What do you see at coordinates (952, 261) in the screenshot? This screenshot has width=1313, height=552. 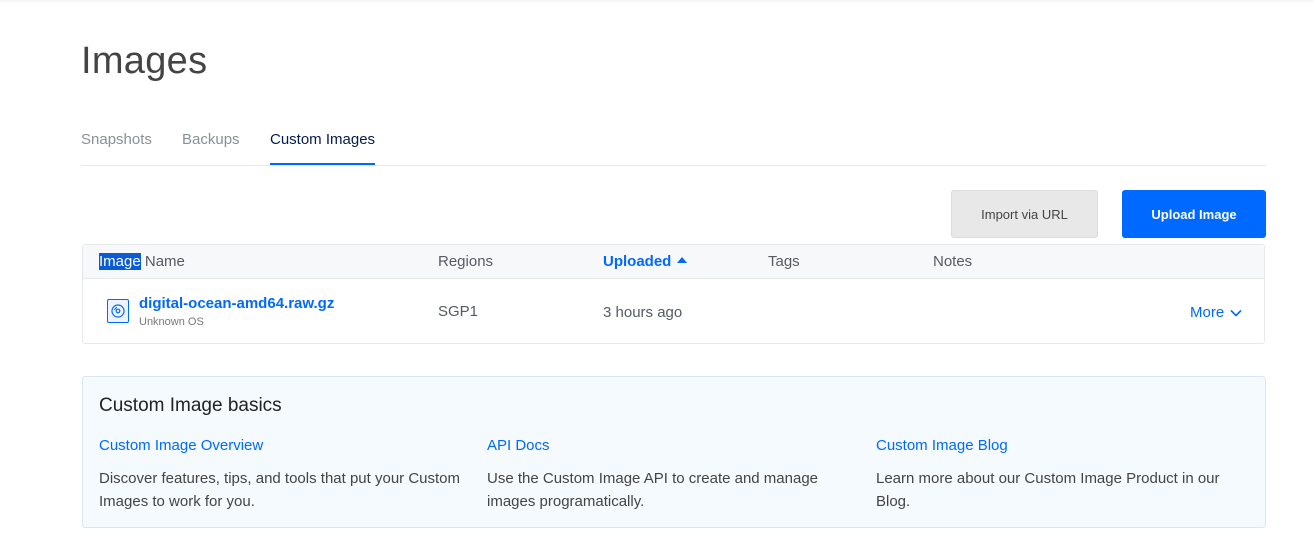 I see `column-header-notes: Notes` at bounding box center [952, 261].